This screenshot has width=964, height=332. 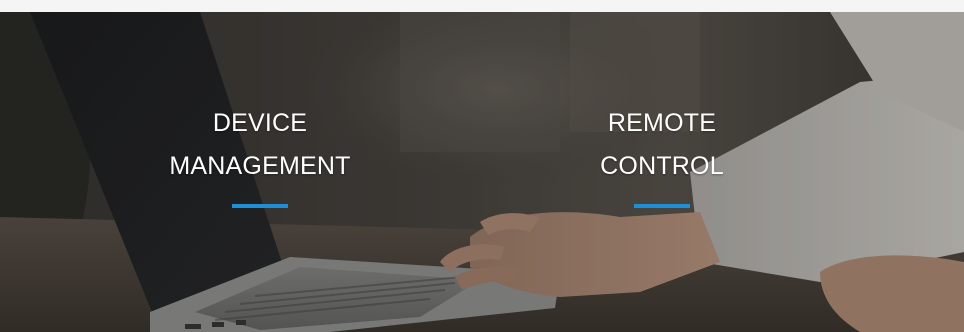 I want to click on top-strip, so click(x=482, y=6).